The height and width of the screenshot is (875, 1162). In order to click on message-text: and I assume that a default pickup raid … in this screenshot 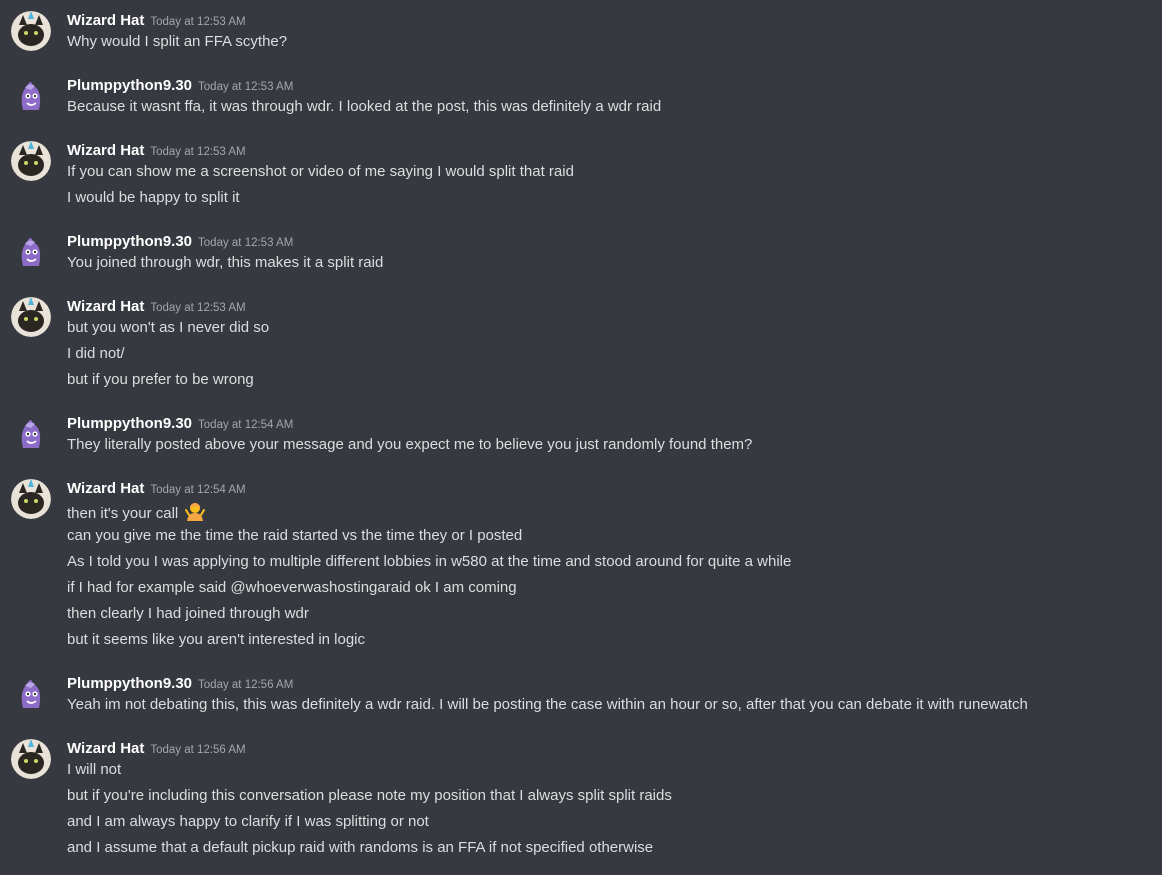, I will do `click(360, 847)`.